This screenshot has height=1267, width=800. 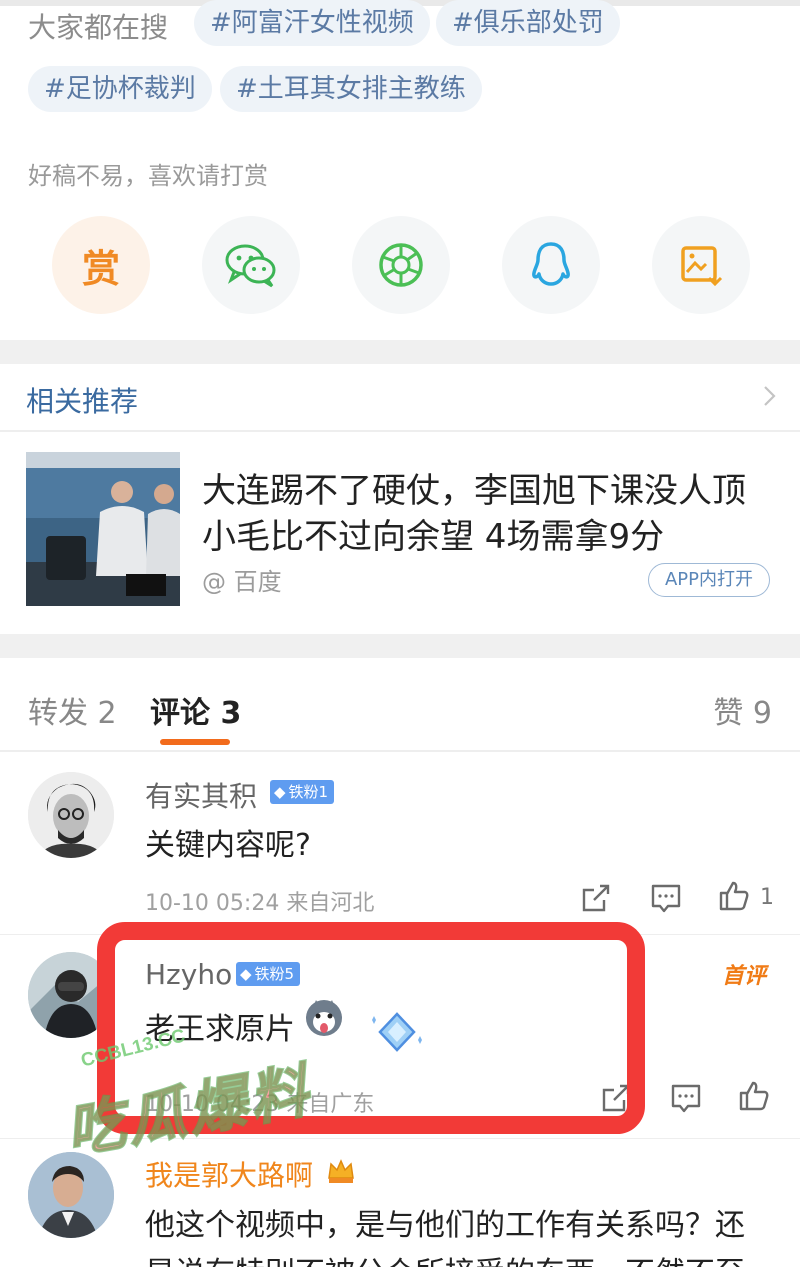 I want to click on chevron-right-icon, so click(x=769, y=396).